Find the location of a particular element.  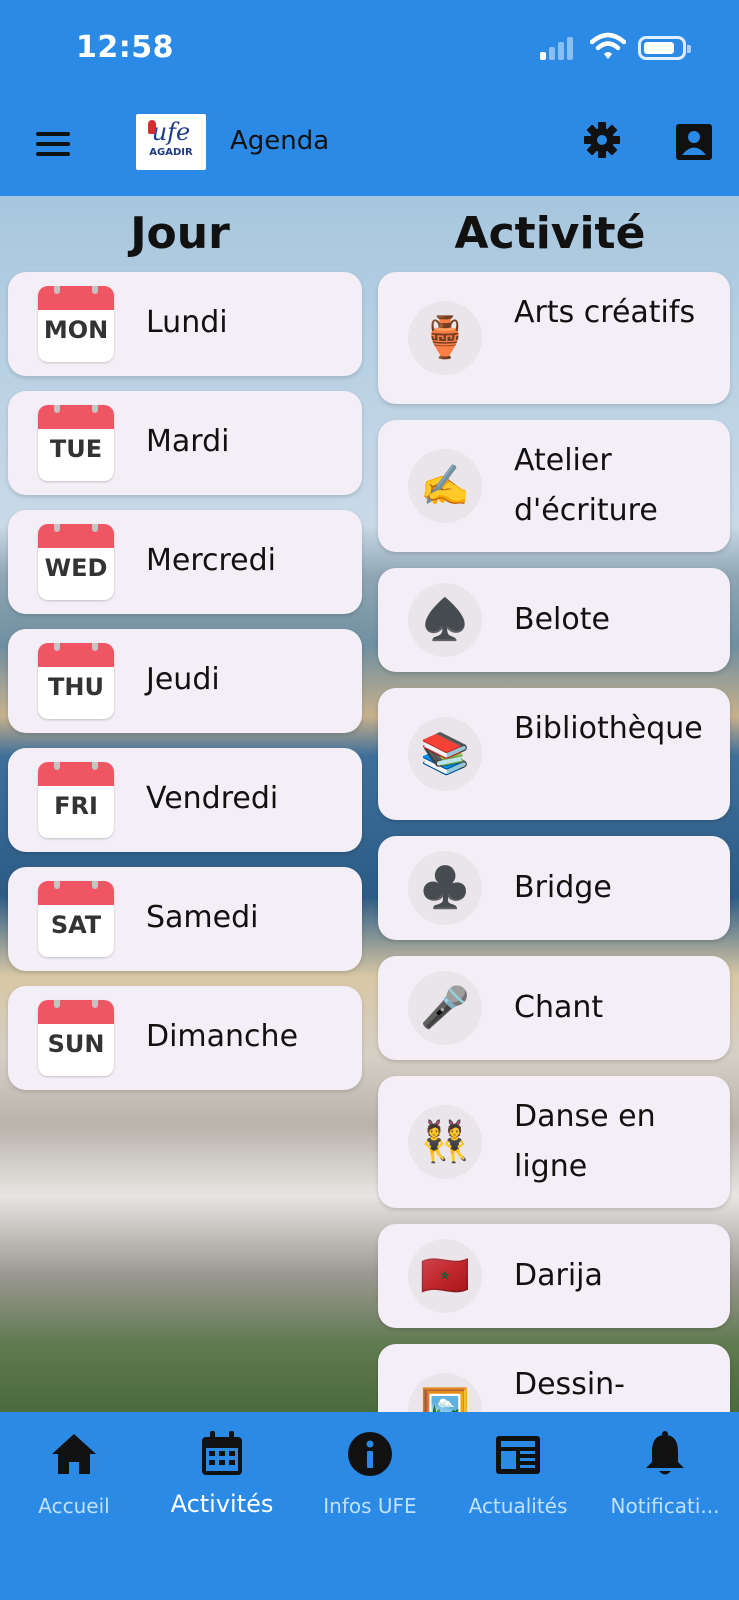

activity-card-dessin: 🖼️ Dessin- is located at coordinates (554, 1378).